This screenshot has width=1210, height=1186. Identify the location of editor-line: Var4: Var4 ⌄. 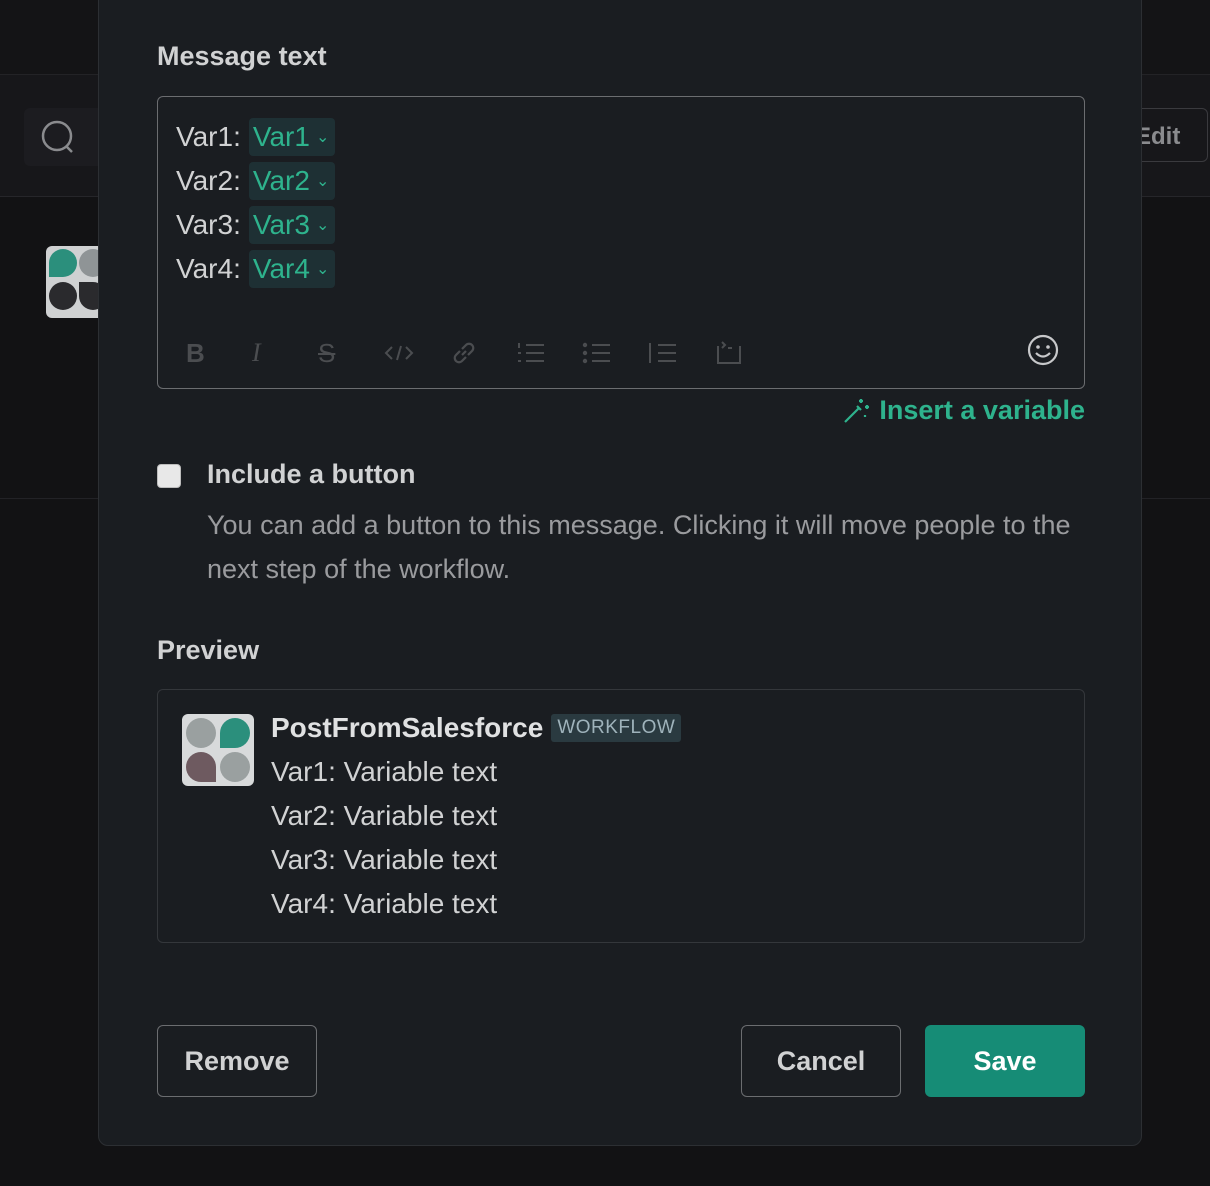
(256, 269).